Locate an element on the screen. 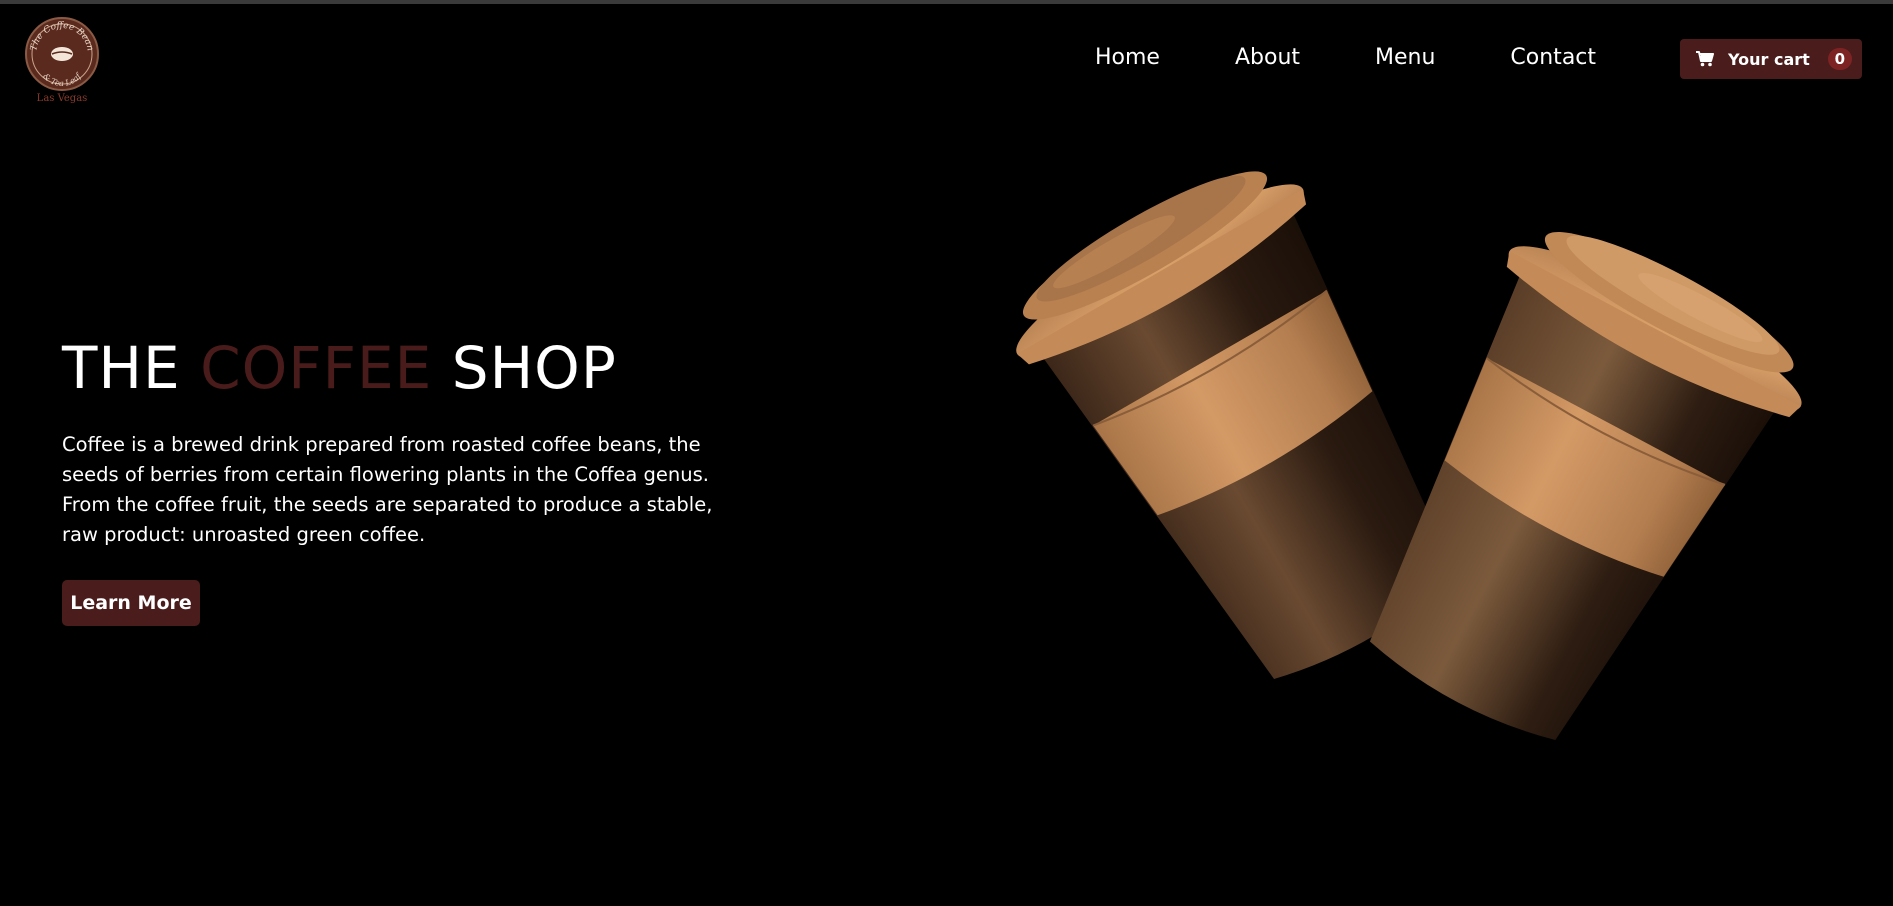 This screenshot has width=1893, height=906. site-logo: The Coffee Bean & Tea Leaf Las Vegas is located at coordinates (62, 60).